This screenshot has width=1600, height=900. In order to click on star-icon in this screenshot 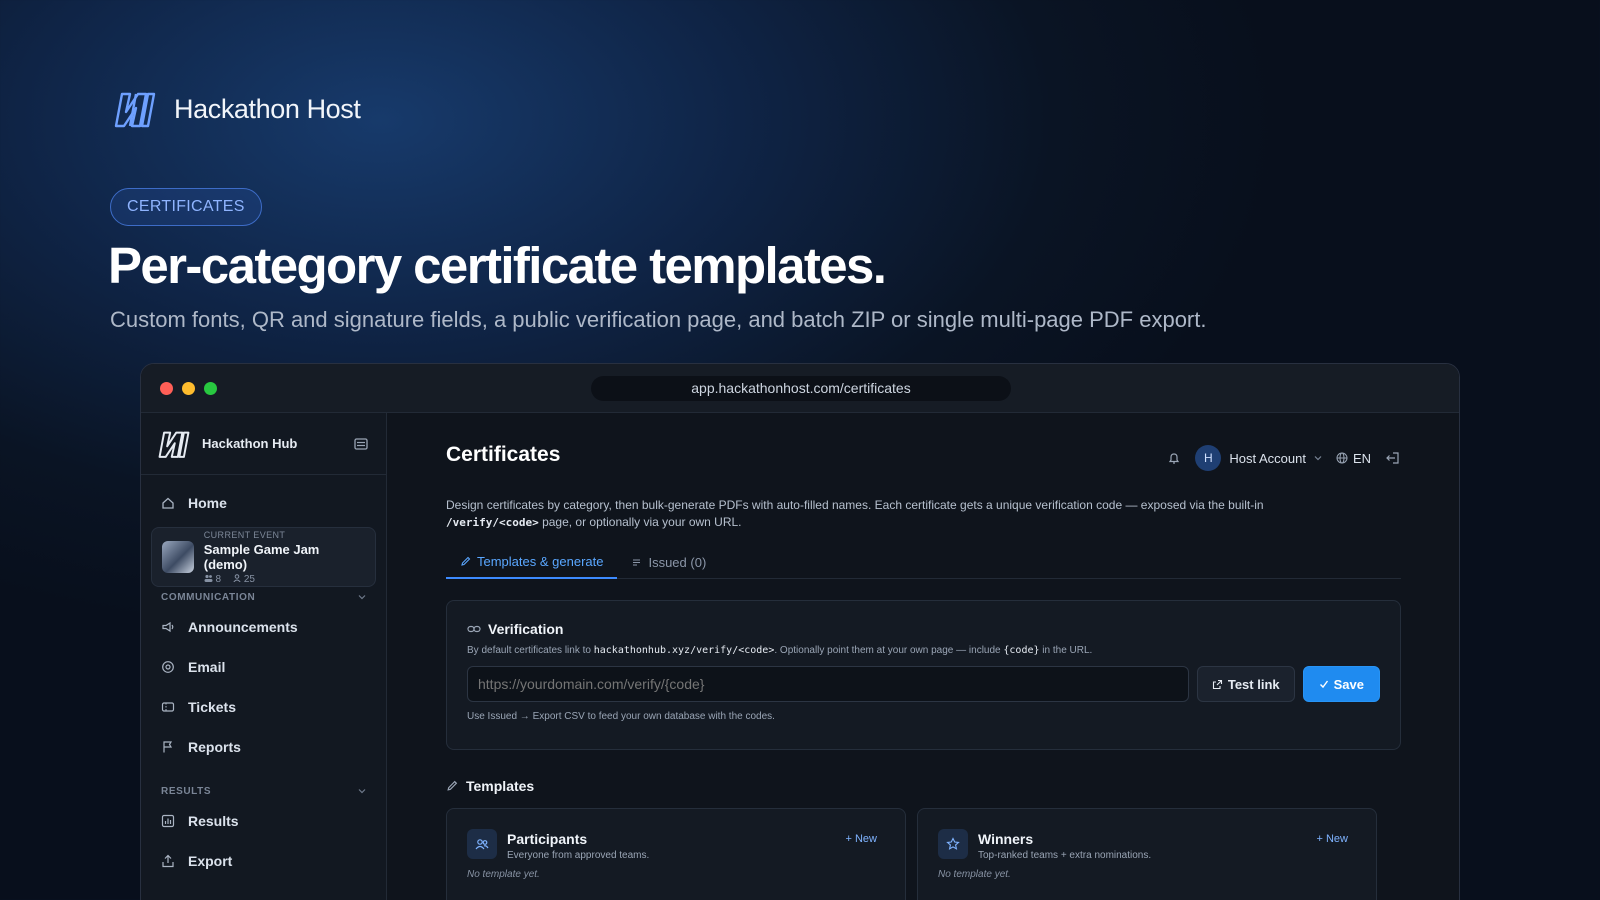, I will do `click(953, 844)`.